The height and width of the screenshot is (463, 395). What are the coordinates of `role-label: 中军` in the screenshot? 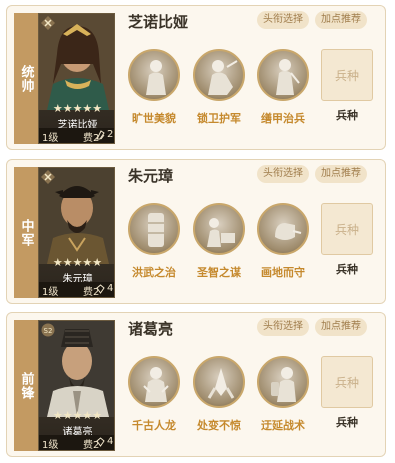 It's located at (26, 232).